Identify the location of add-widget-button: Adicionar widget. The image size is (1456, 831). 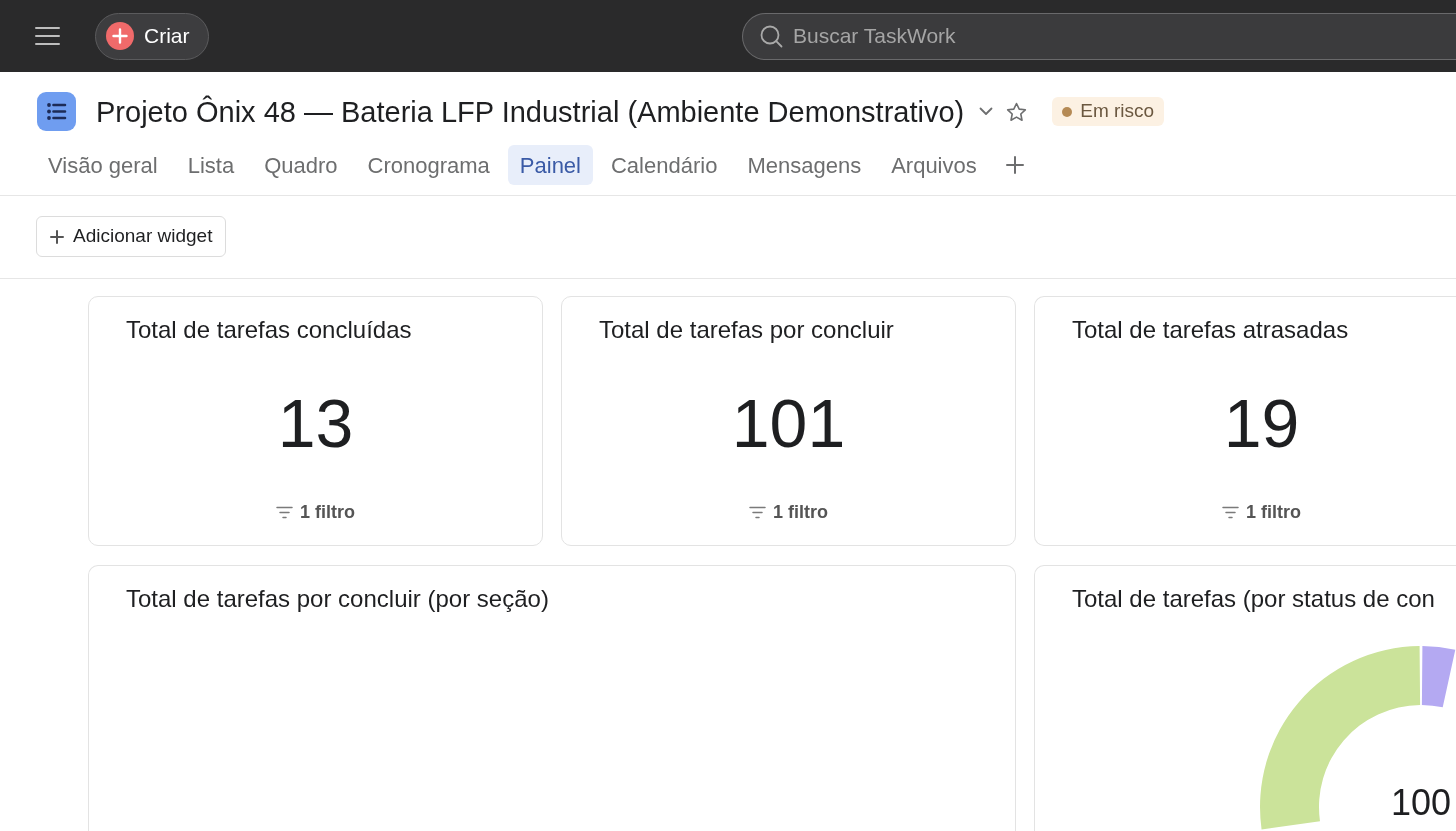
(131, 236).